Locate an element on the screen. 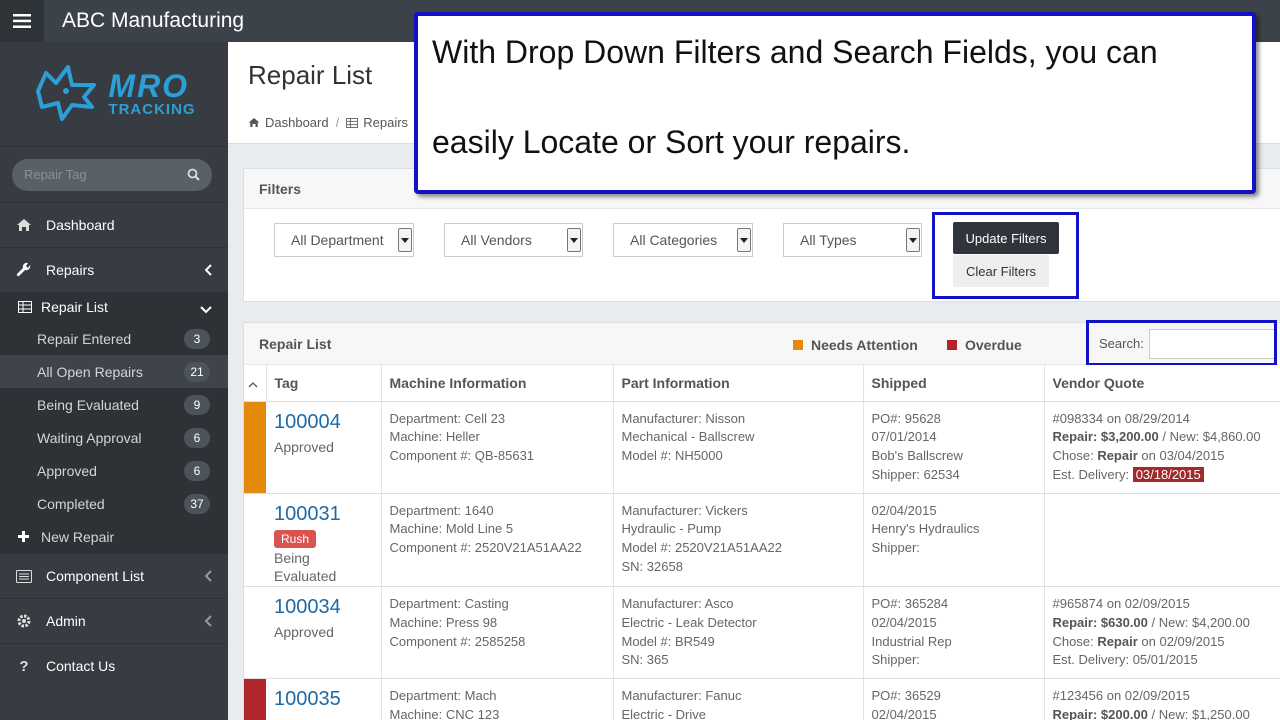 This screenshot has height=720, width=1280. quote-delivery: Est. Delivery: 03/18/2015 is located at coordinates (1166, 475).